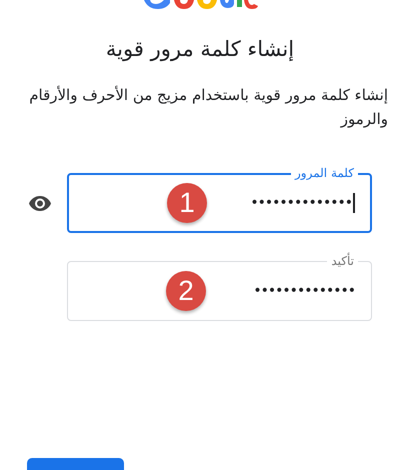 This screenshot has width=400, height=470. I want to click on number-marker: 1, so click(187, 203).